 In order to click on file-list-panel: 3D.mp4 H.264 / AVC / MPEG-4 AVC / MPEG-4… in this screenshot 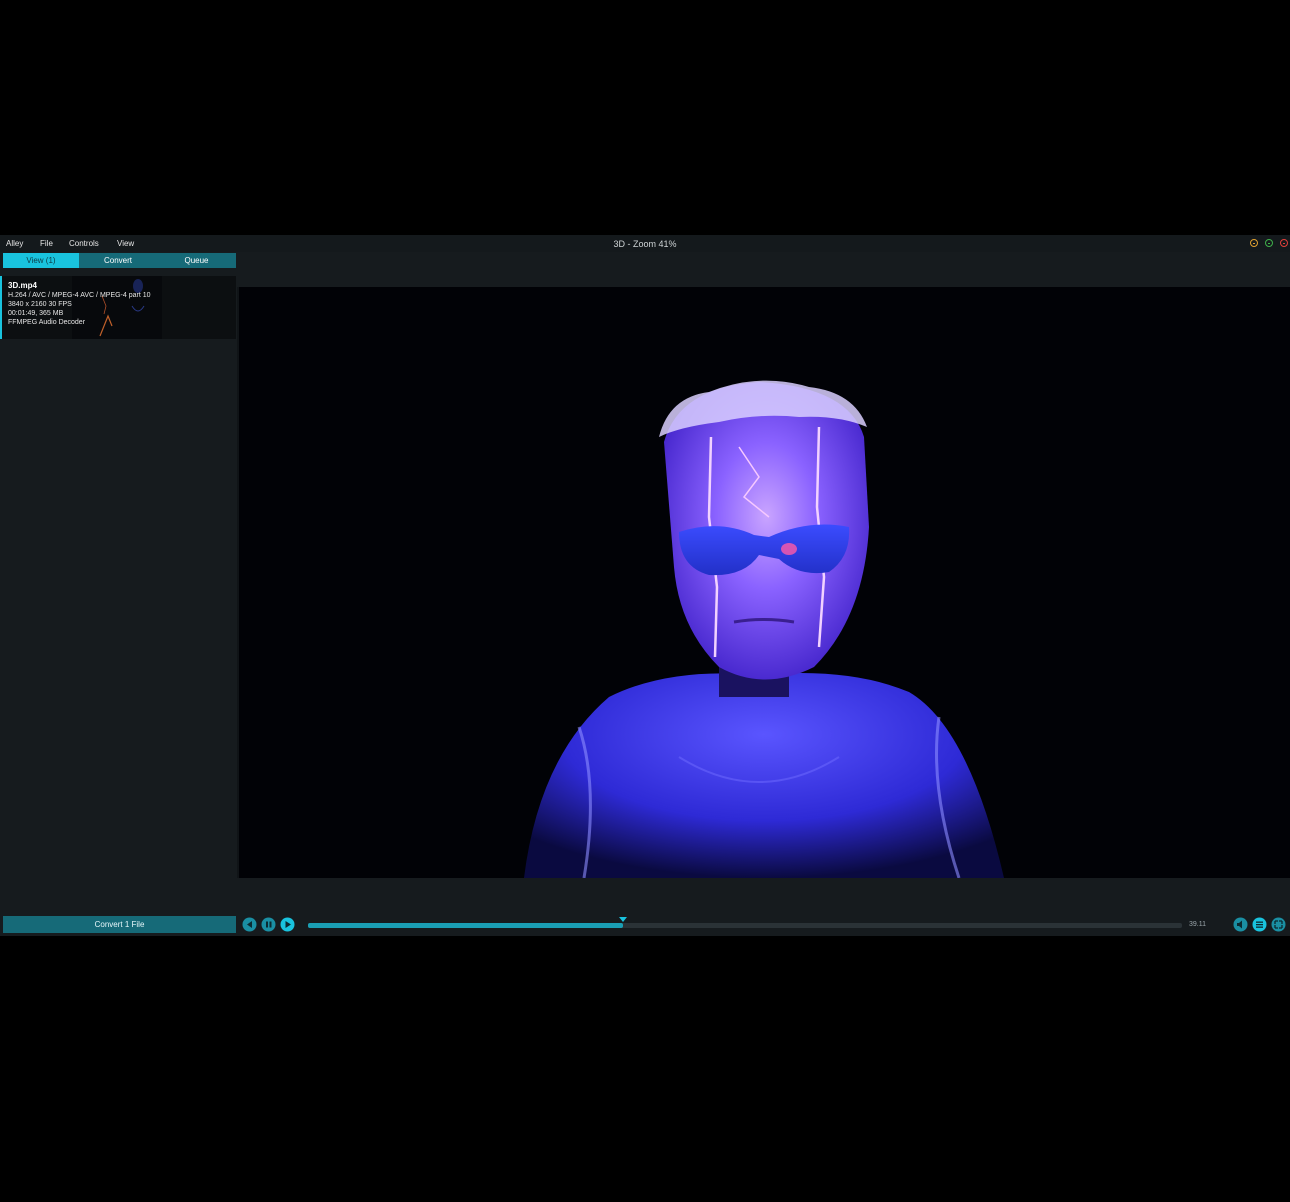, I will do `click(118, 591)`.